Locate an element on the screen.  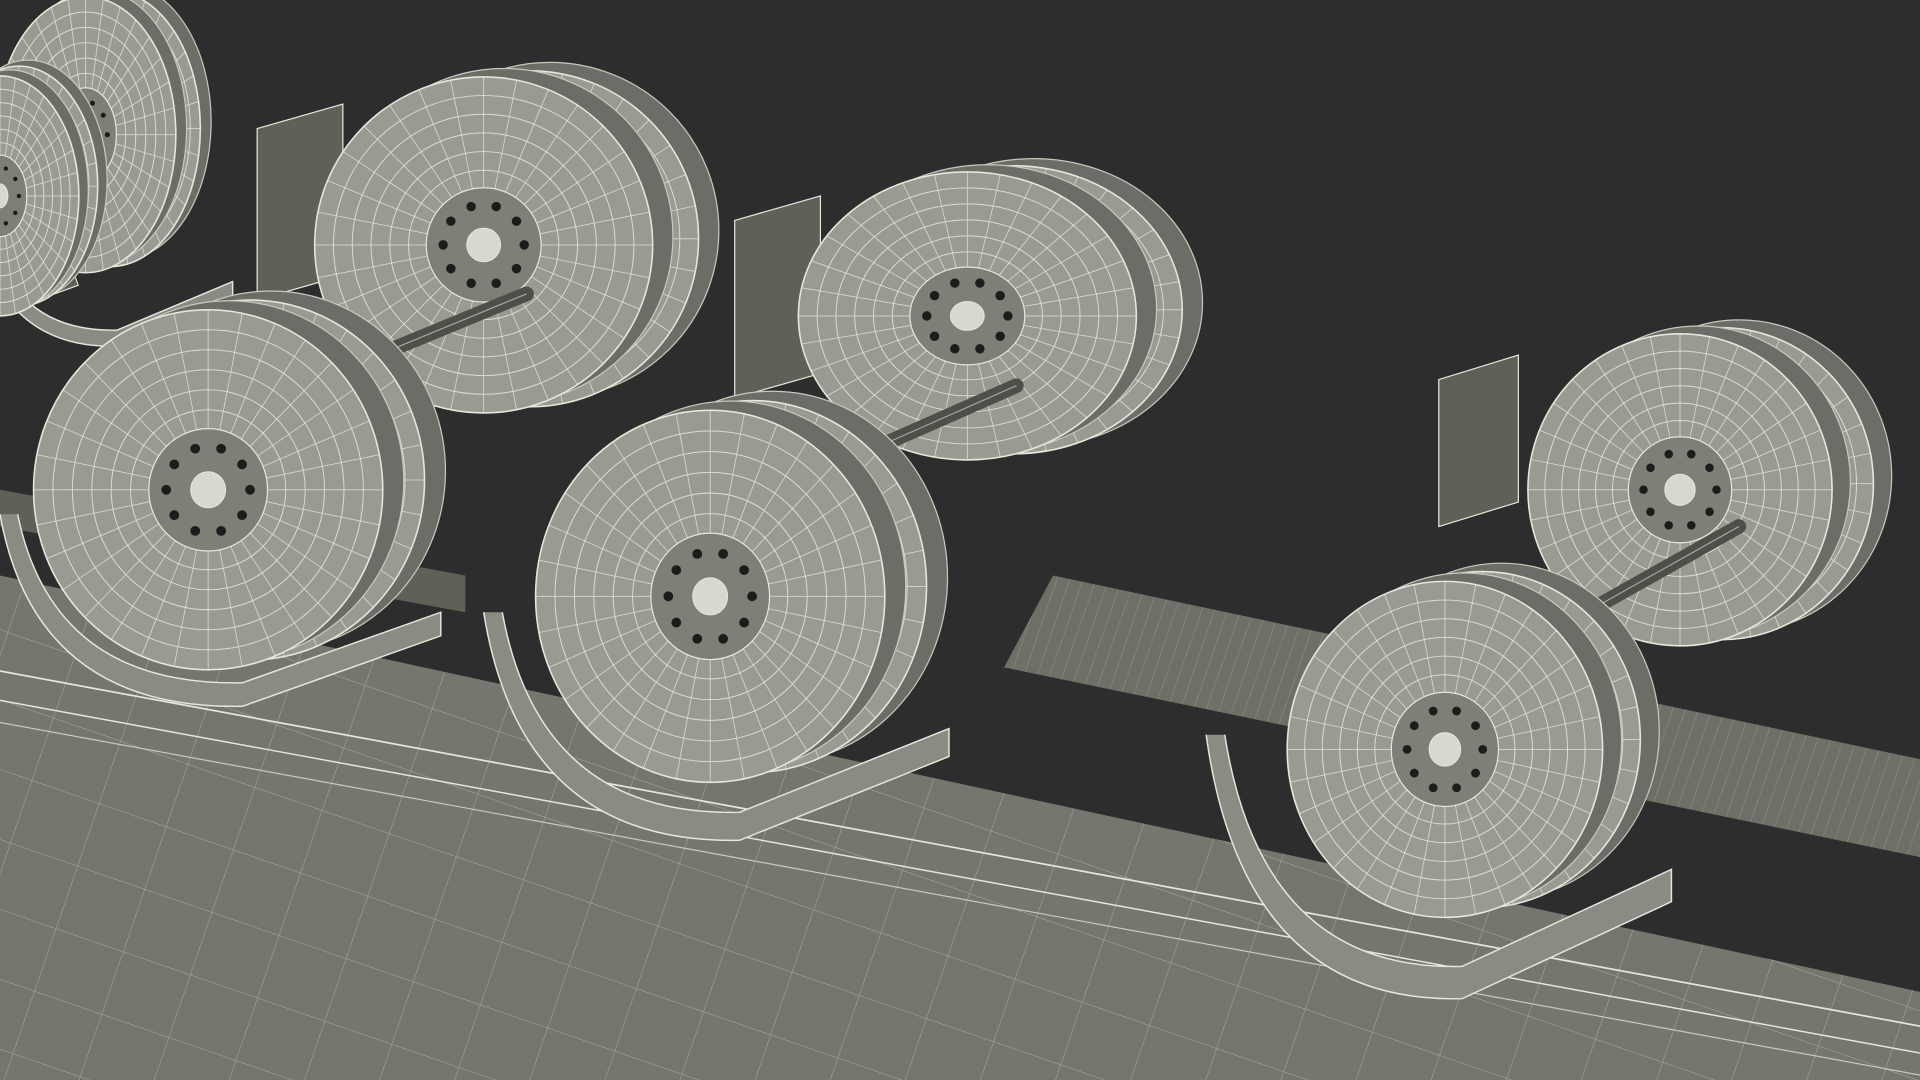
mudflap is located at coordinates (1478, 441).